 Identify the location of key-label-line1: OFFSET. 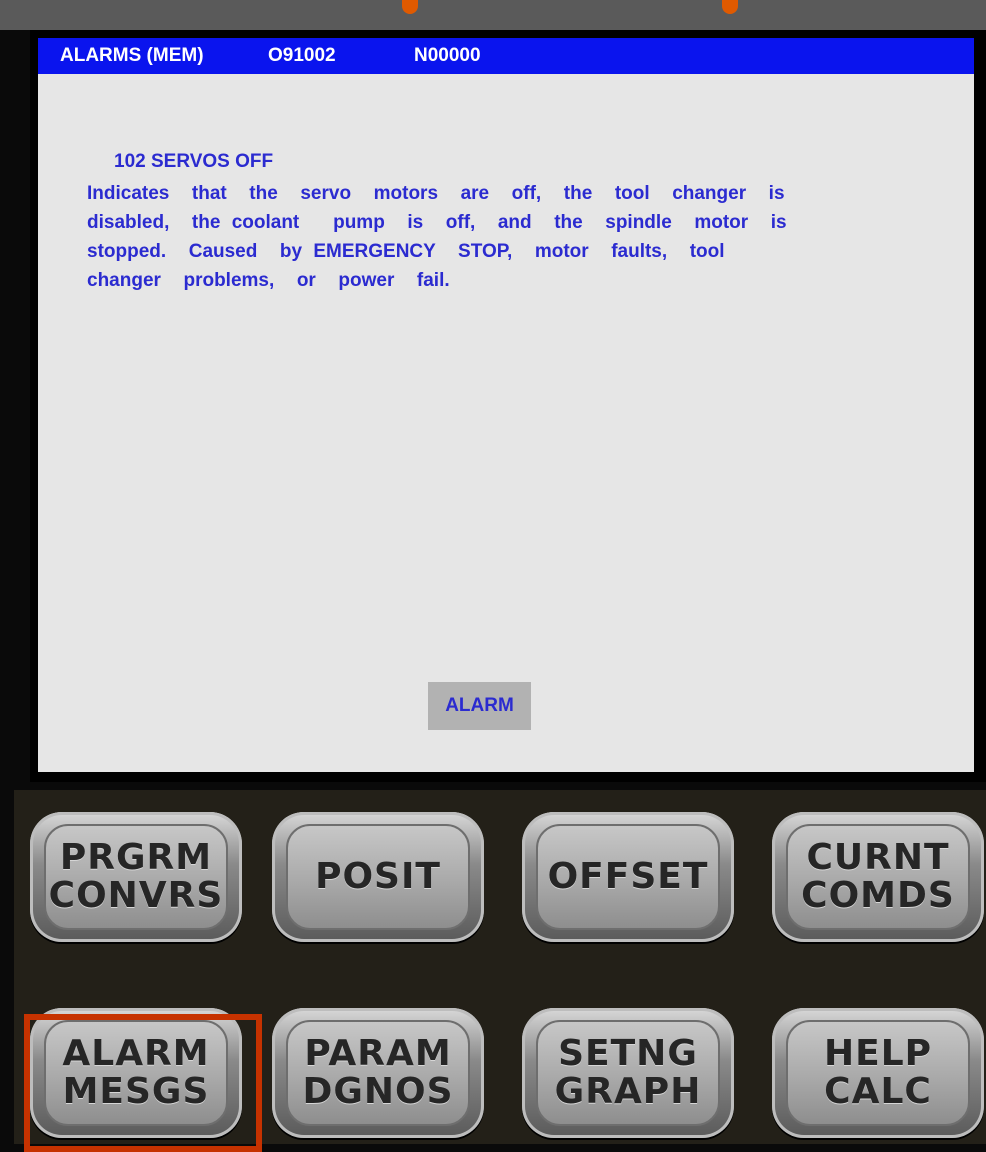
(628, 876).